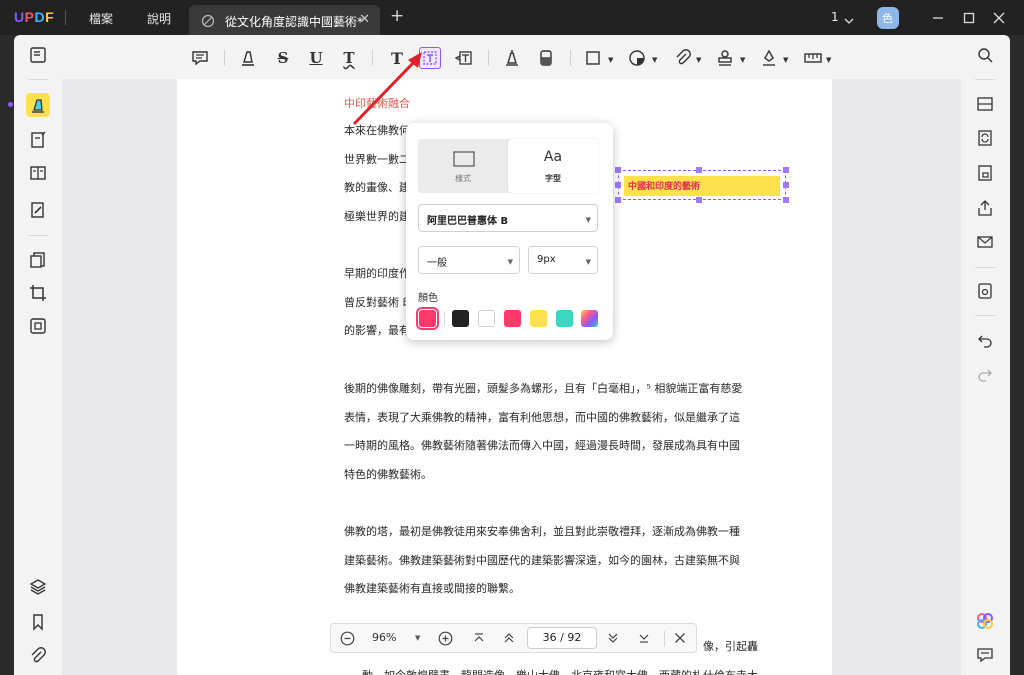  What do you see at coordinates (702, 186) in the screenshot?
I see `textbox-annotation: 中國和印度的藝術` at bounding box center [702, 186].